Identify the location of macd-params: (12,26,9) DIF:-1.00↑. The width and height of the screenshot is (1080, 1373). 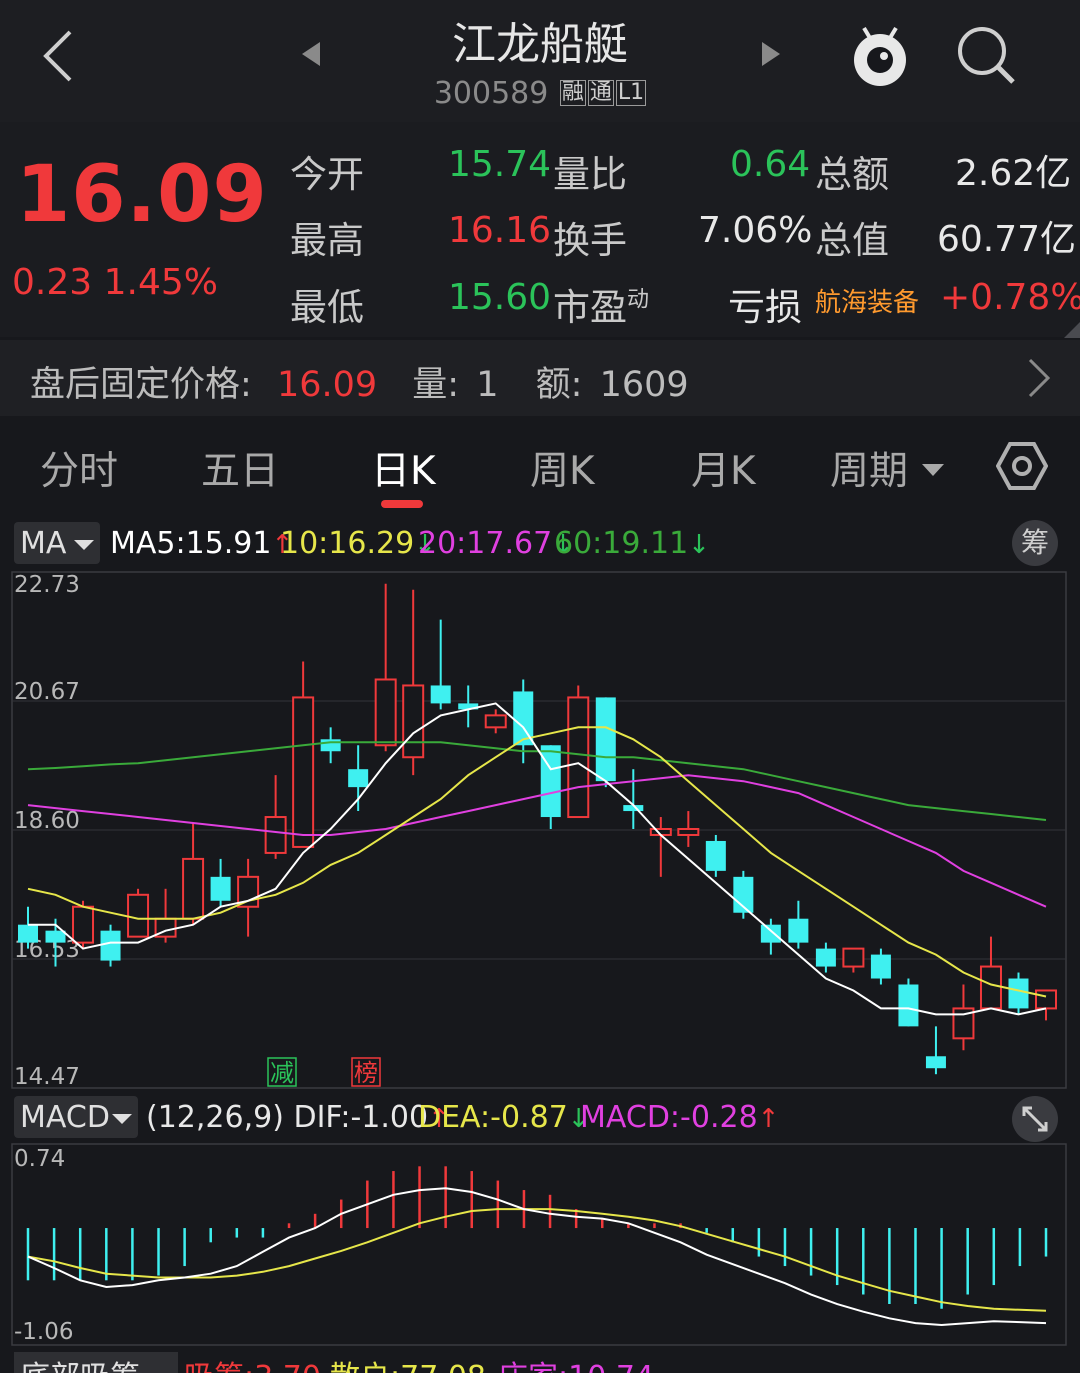
(298, 1117).